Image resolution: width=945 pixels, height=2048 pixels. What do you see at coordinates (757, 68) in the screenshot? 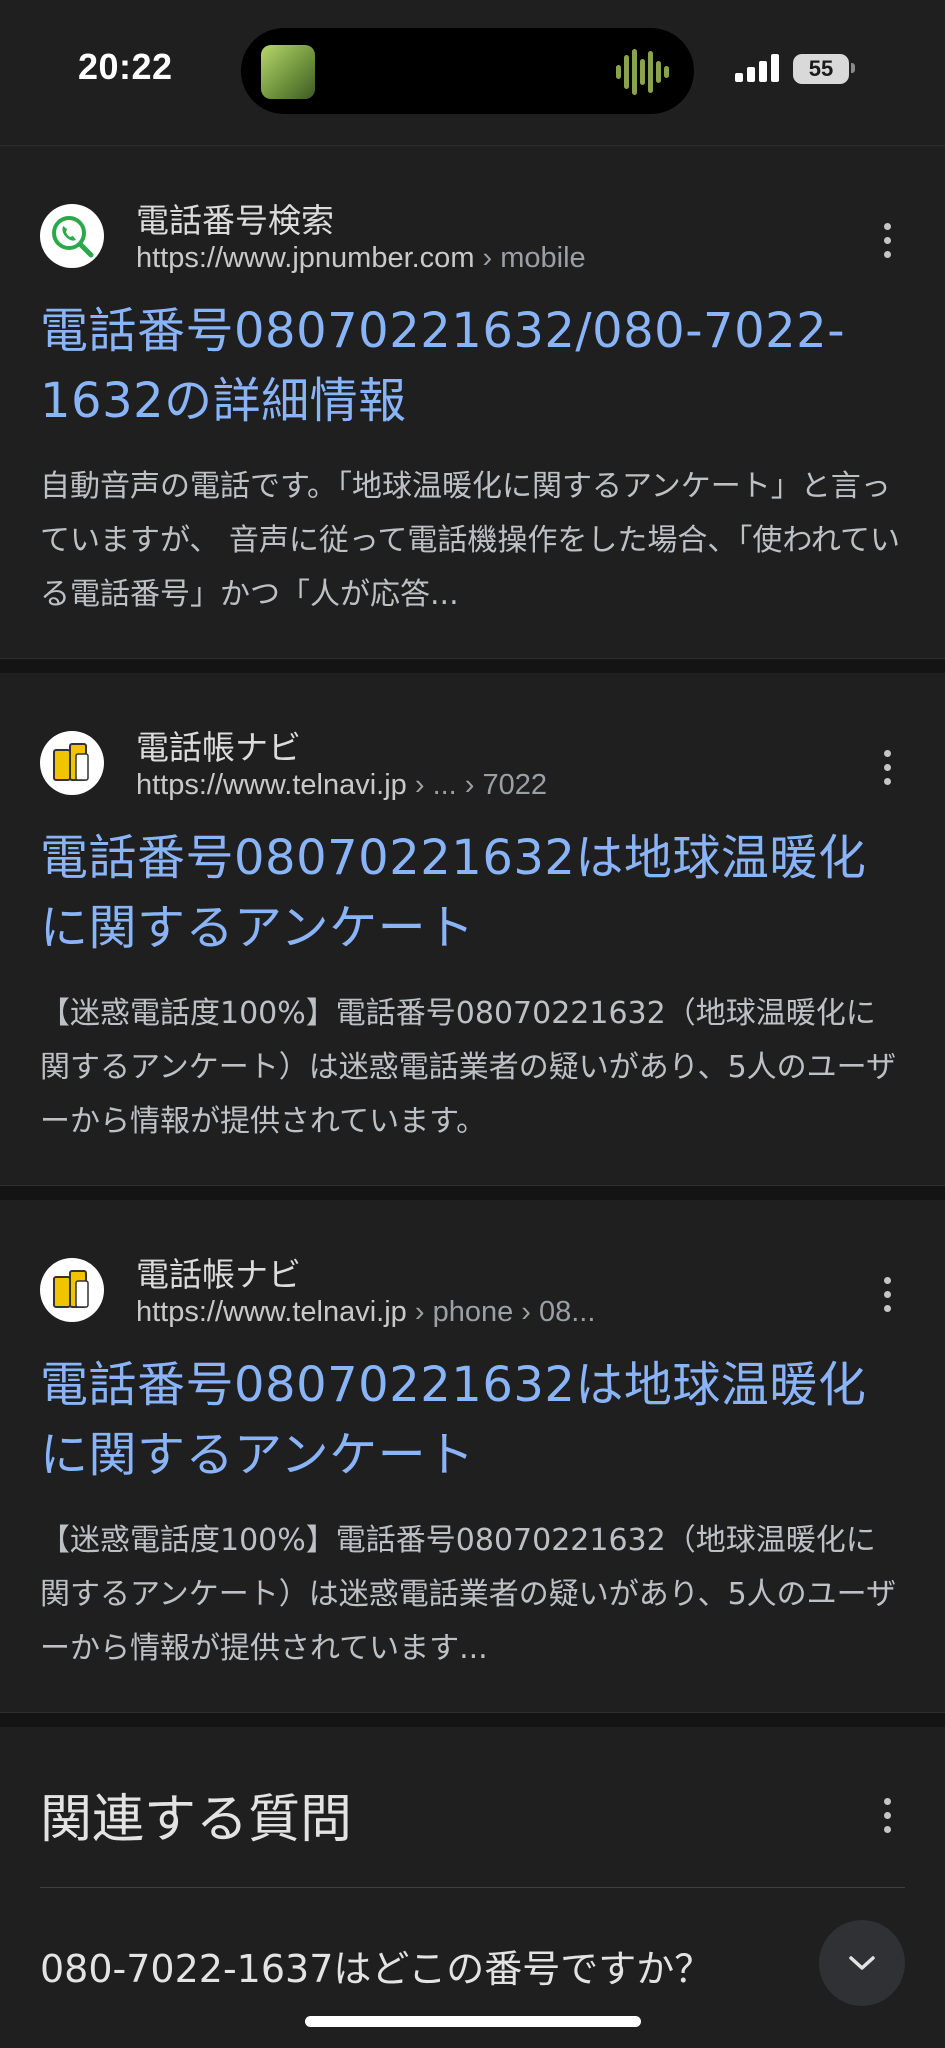
I see `signal-icon` at bounding box center [757, 68].